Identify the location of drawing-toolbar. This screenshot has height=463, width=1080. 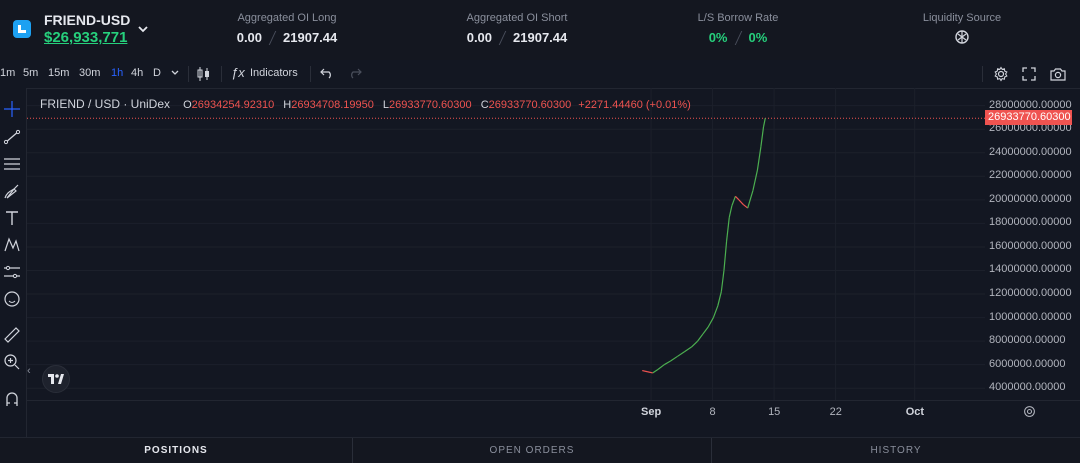
(13, 275).